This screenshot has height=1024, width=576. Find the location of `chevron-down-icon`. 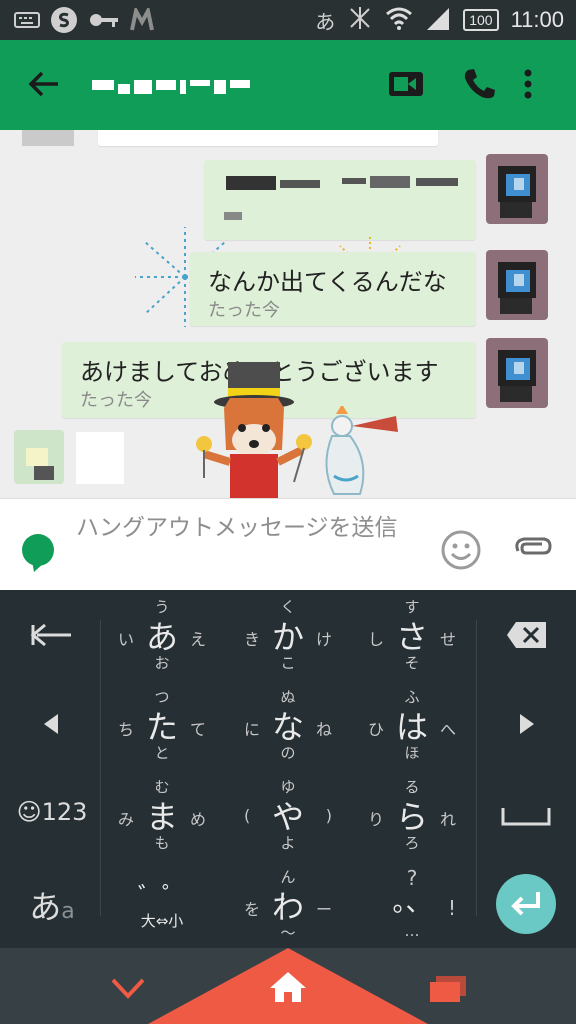

chevron-down-icon is located at coordinates (128, 990).